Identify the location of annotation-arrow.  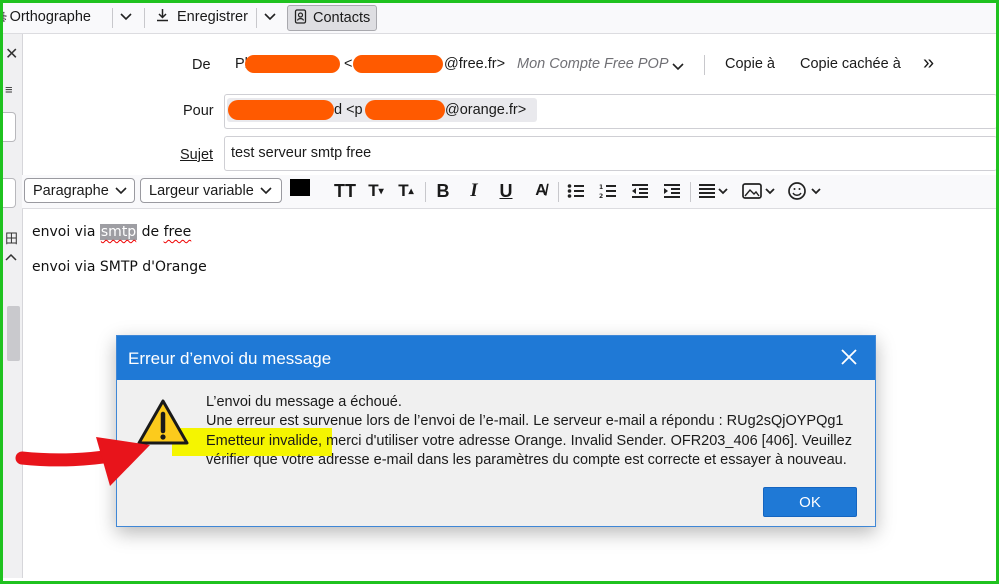
(82, 461).